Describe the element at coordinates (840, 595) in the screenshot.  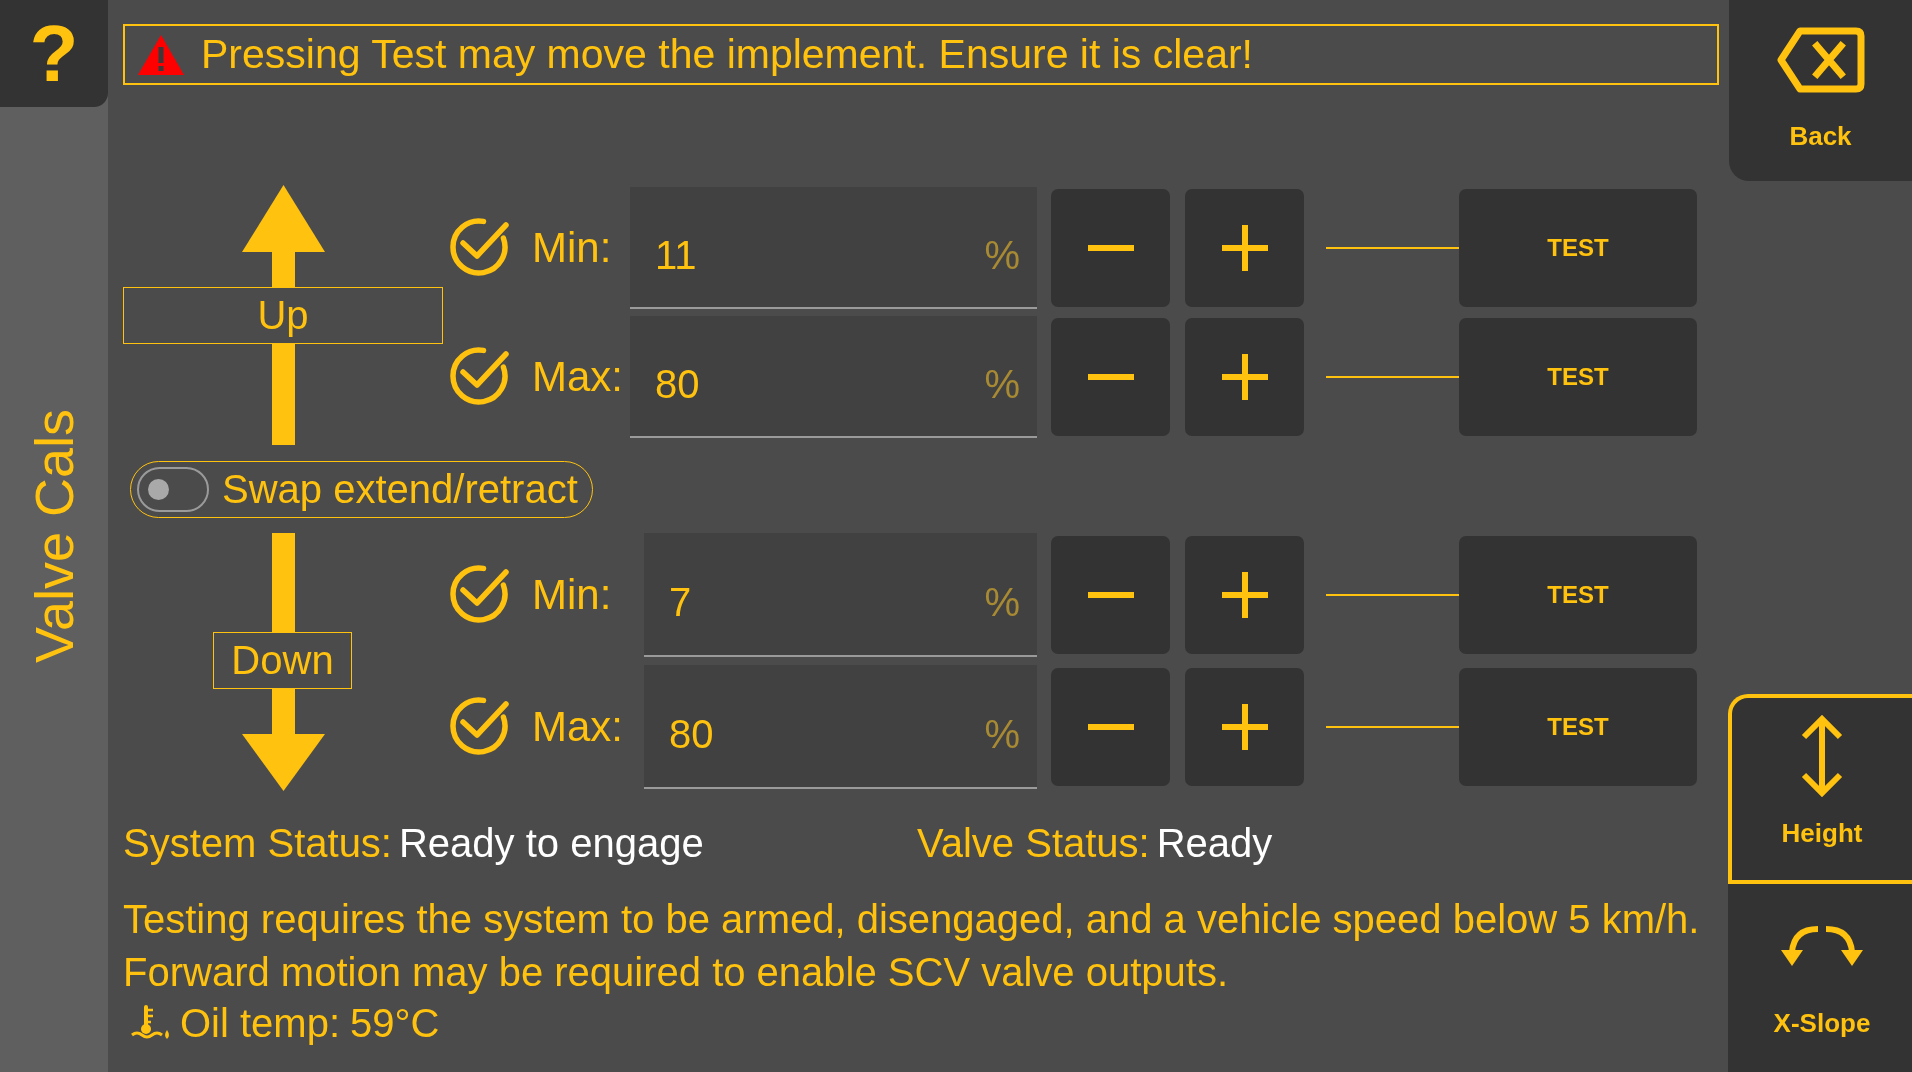
I see `value-field: 7 %` at that location.